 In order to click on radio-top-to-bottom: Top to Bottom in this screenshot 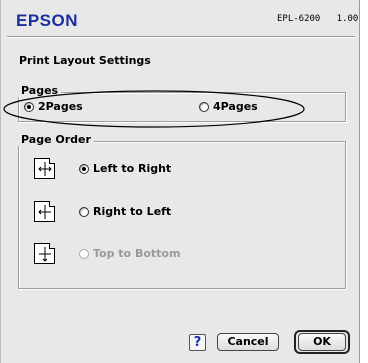, I will do `click(129, 253)`.